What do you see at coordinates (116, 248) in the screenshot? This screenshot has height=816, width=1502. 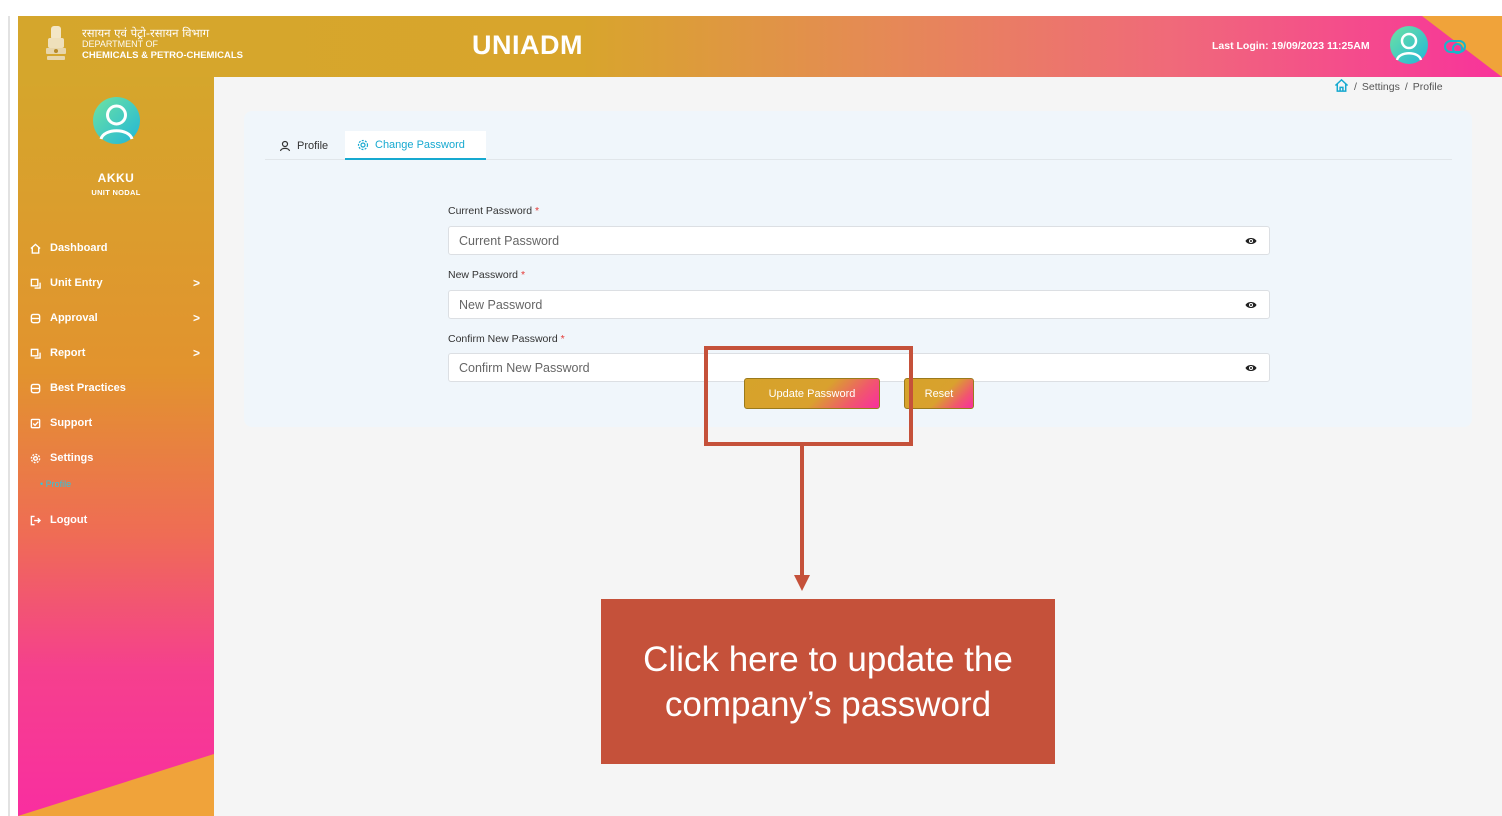 I see `sidebar-item-dashboard: Dashboard` at bounding box center [116, 248].